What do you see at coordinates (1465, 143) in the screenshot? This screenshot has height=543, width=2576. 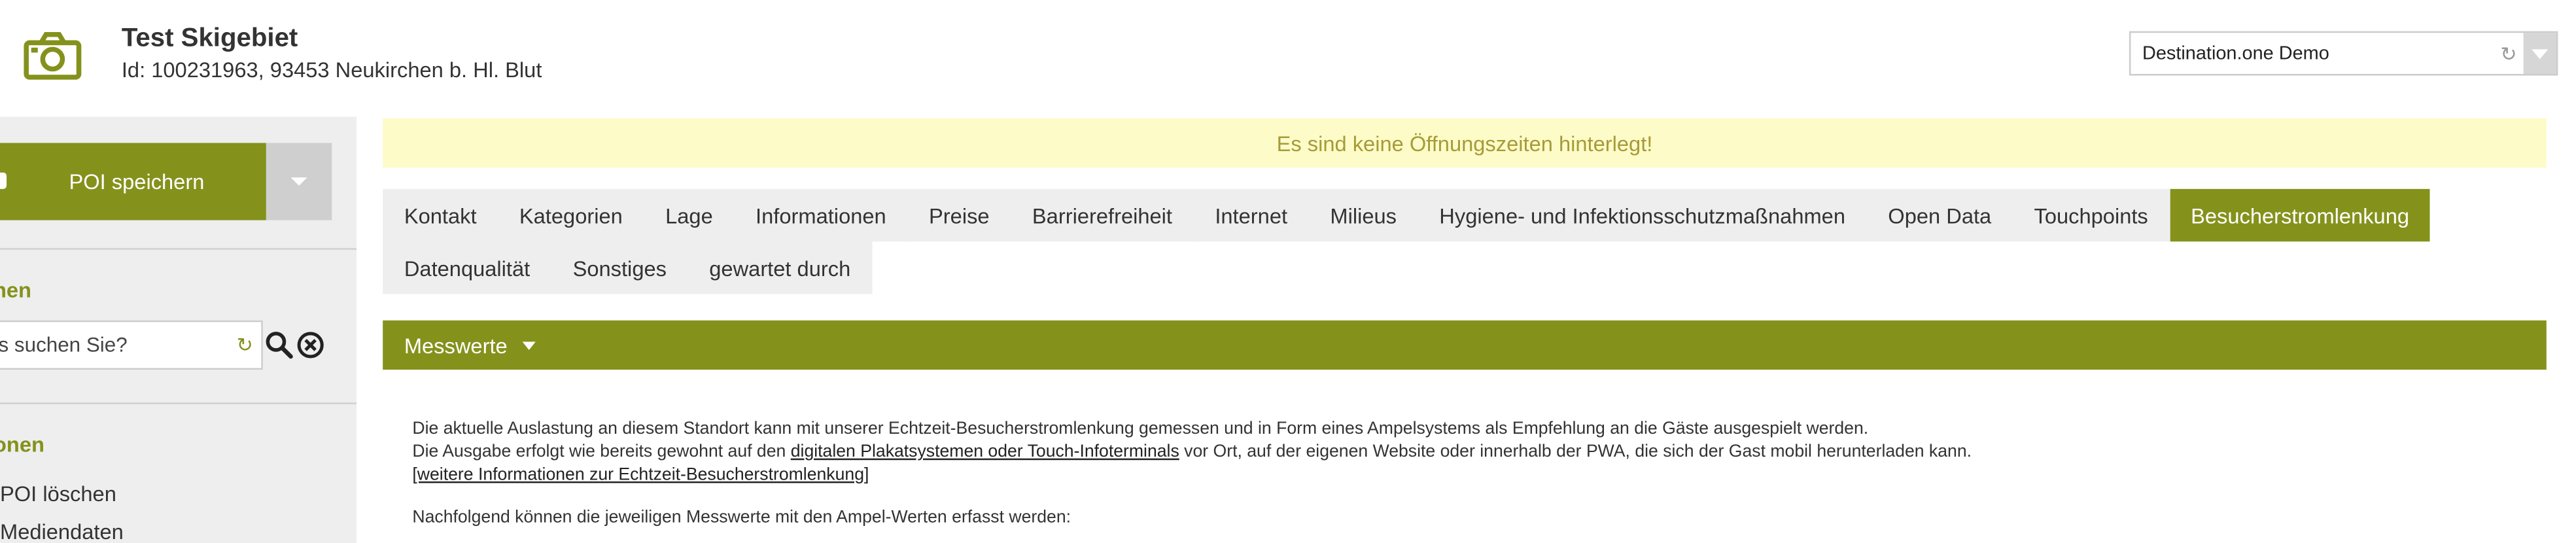 I see `opening-hours-notice: Es sind keine Öffnungszeiten hinterlegt!` at bounding box center [1465, 143].